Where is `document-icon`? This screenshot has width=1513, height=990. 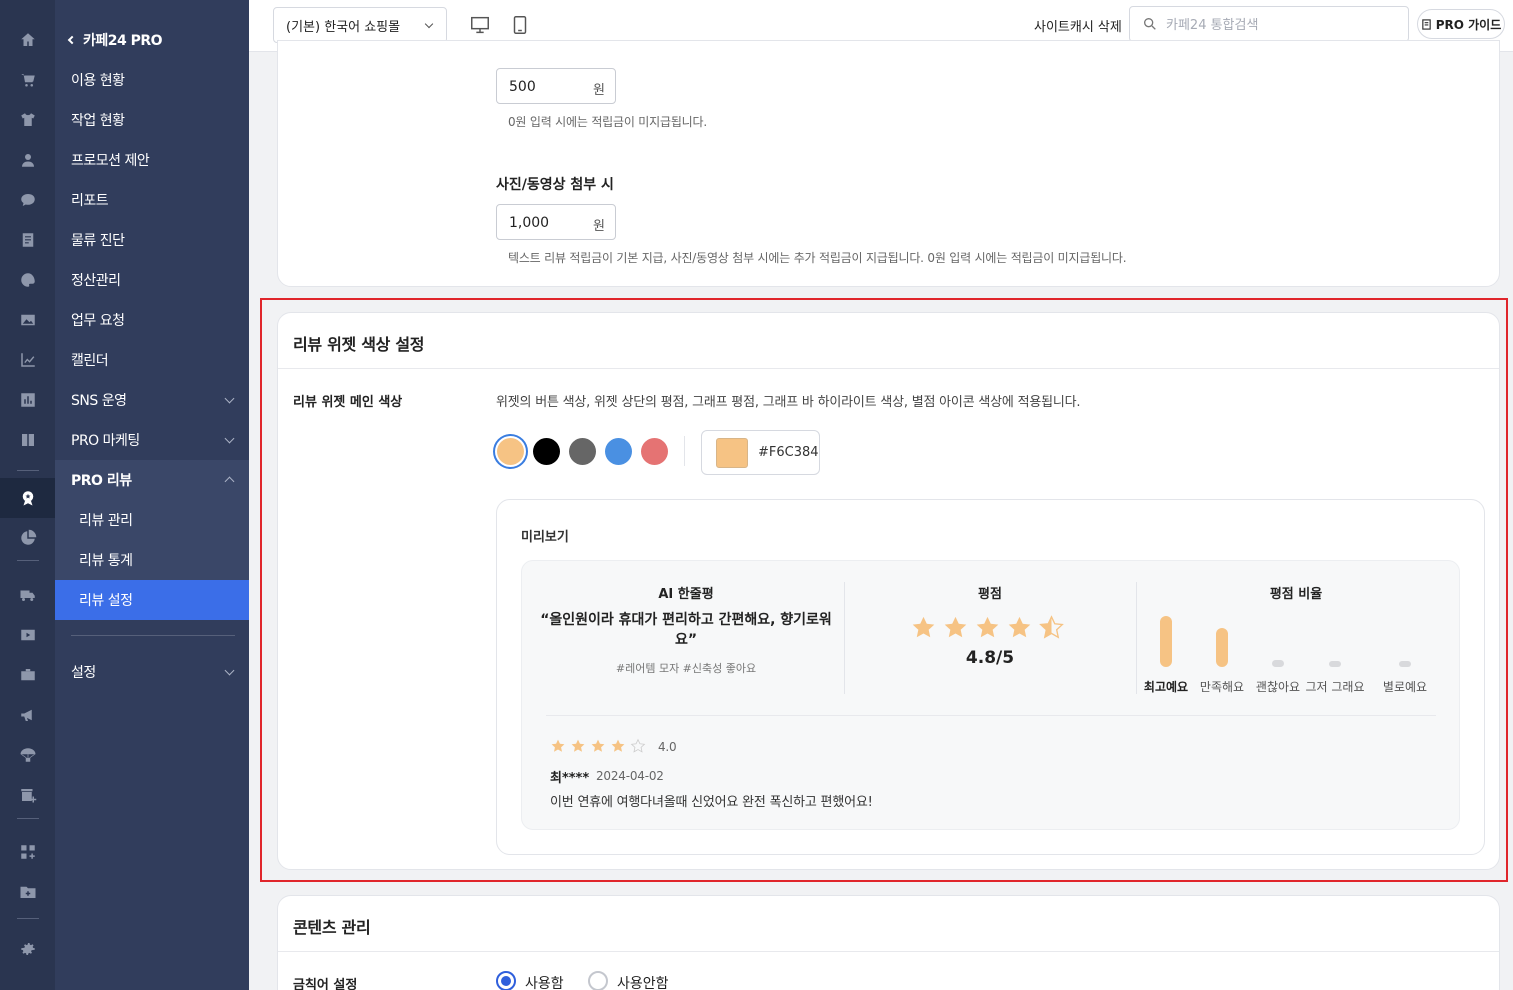
document-icon is located at coordinates (27, 240).